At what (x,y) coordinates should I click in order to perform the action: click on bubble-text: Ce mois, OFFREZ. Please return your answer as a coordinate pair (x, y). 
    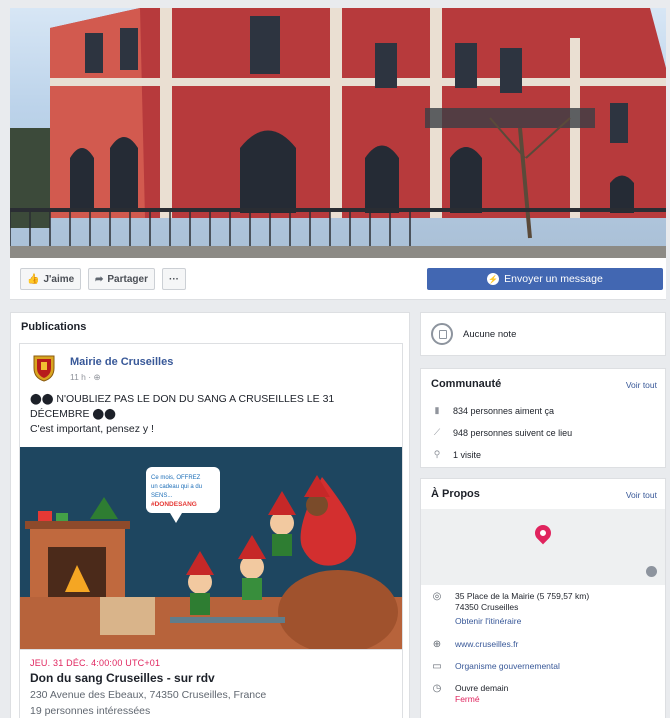
    Looking at the image, I should click on (176, 478).